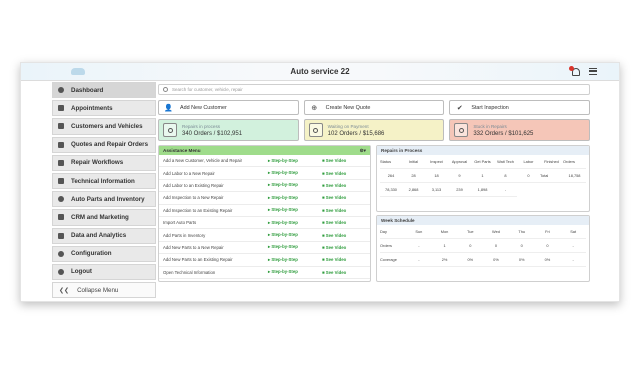 The height and width of the screenshot is (366, 640). I want to click on table-cell: Orders, so click(574, 162).